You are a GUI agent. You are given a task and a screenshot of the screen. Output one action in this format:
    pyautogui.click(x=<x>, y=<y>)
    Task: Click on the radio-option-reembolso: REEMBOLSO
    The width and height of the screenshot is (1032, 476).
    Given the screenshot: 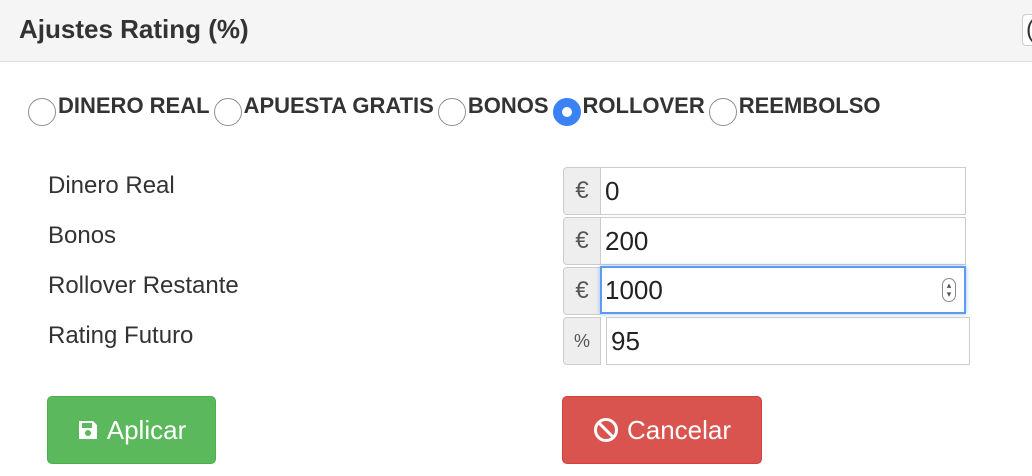 What is the action you would take?
    pyautogui.click(x=794, y=109)
    